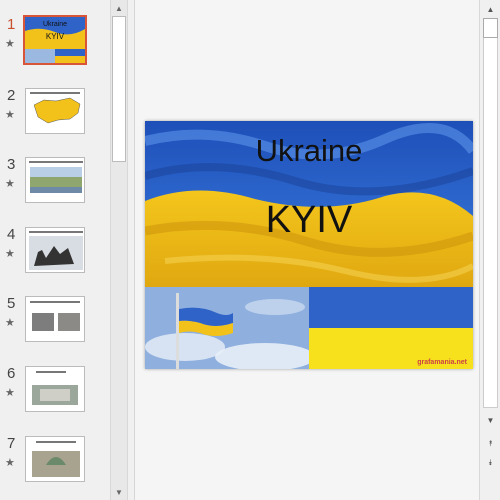  I want to click on slide-number: 6, so click(11, 373).